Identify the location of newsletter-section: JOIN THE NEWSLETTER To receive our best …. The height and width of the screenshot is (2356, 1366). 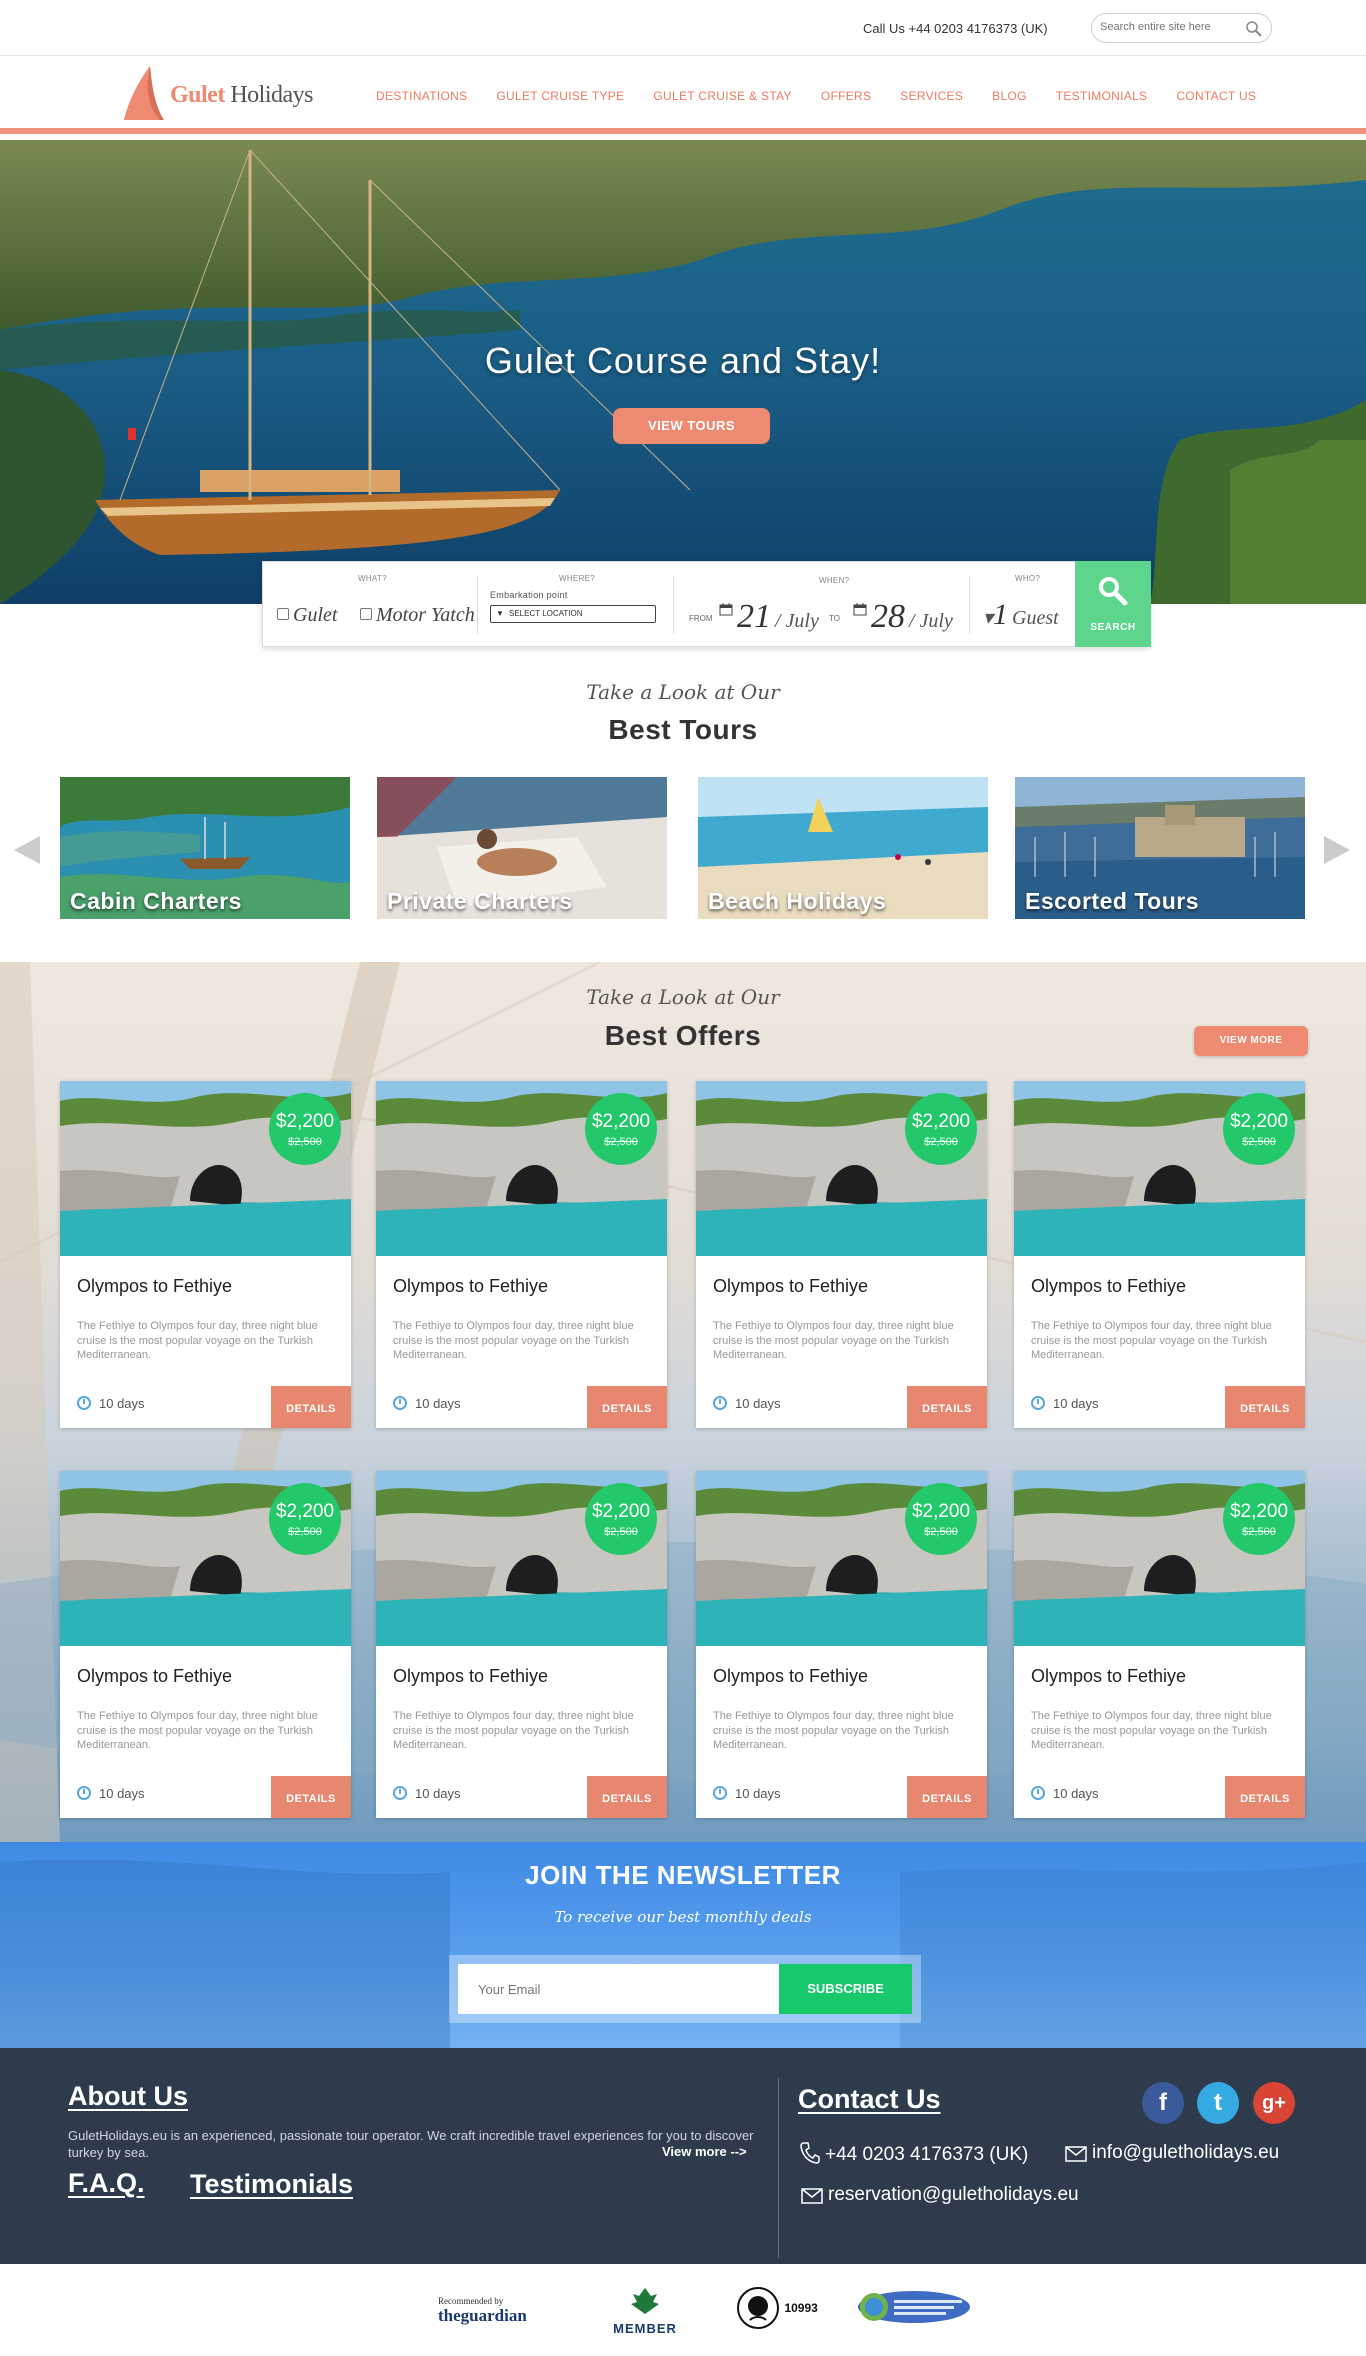
(683, 1945).